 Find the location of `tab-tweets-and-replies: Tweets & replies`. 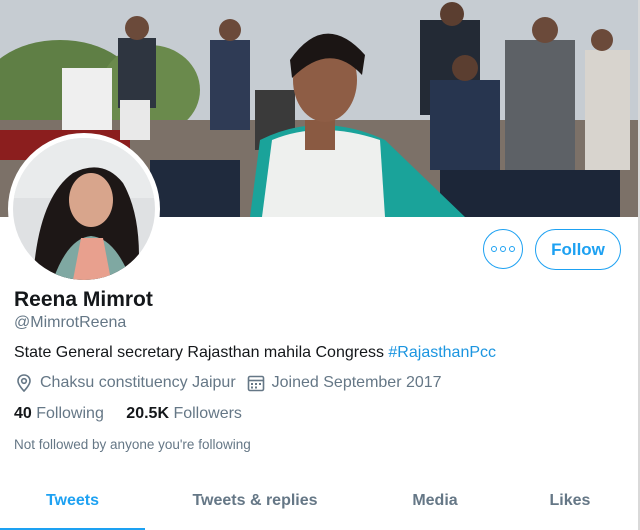

tab-tweets-and-replies: Tweets & replies is located at coordinates (255, 501).